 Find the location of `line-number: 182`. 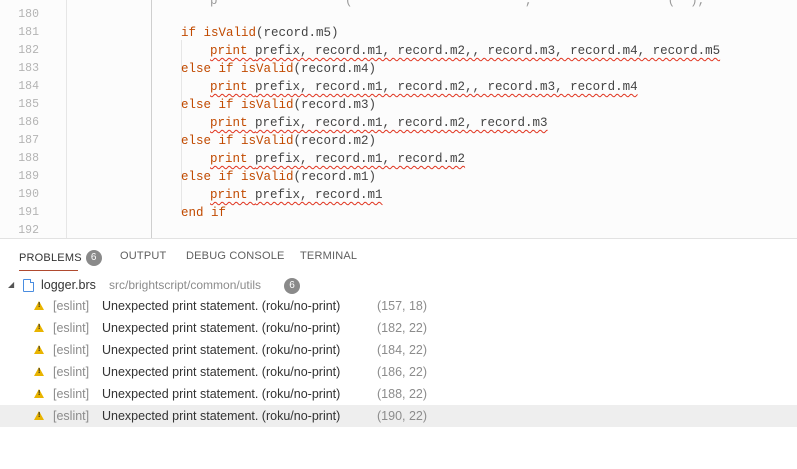

line-number: 182 is located at coordinates (28, 50).